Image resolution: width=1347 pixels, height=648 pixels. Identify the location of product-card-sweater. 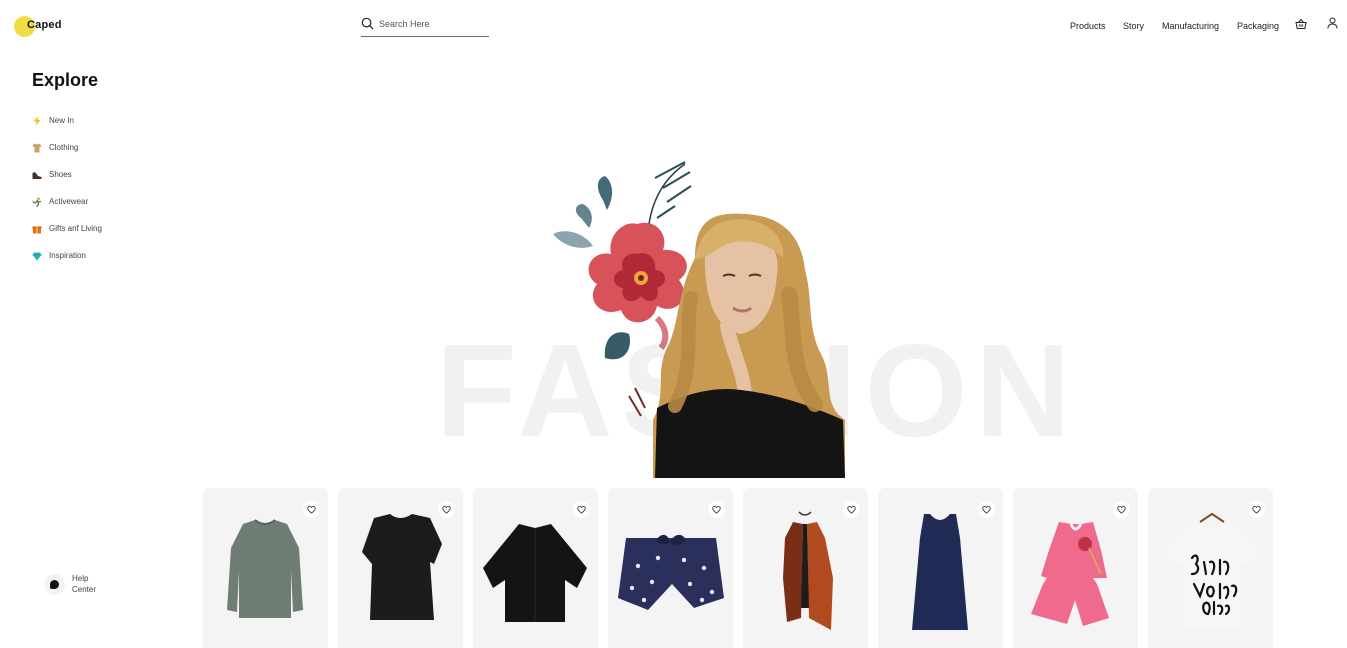
(265, 568).